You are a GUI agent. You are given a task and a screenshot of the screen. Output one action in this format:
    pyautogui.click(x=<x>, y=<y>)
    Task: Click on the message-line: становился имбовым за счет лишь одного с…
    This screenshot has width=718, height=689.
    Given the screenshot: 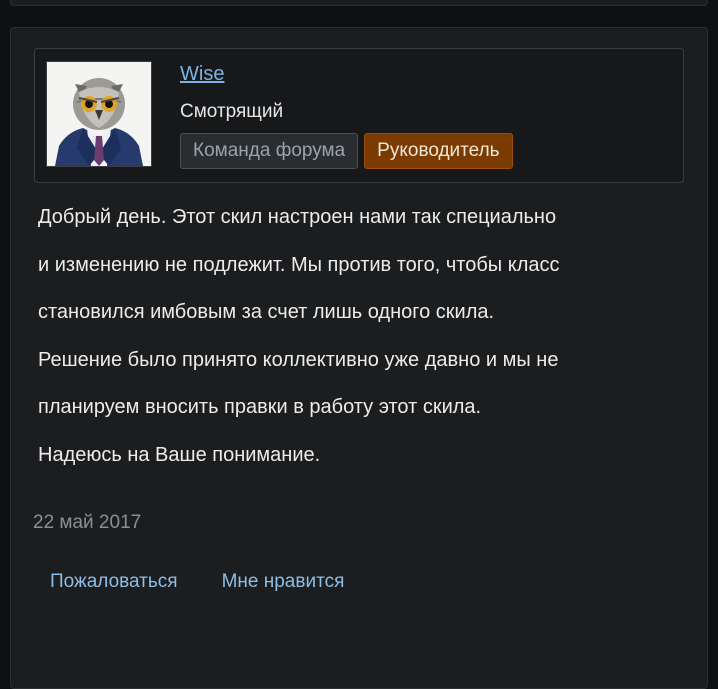 What is the action you would take?
    pyautogui.click(x=266, y=312)
    